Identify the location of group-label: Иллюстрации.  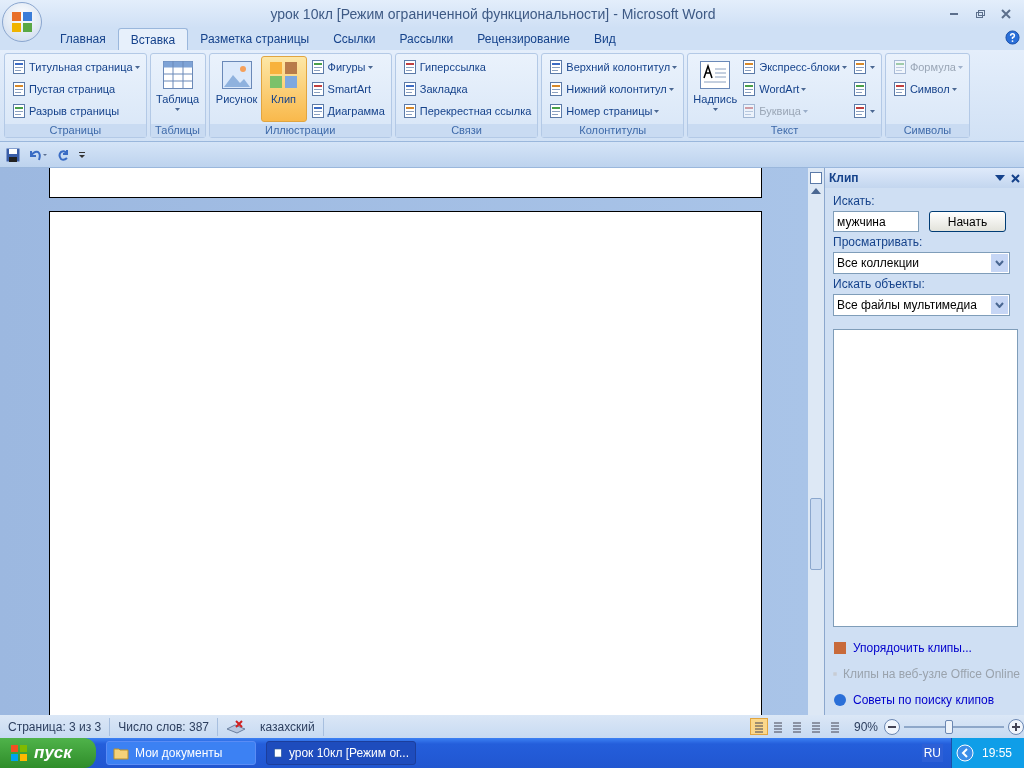
(300, 130).